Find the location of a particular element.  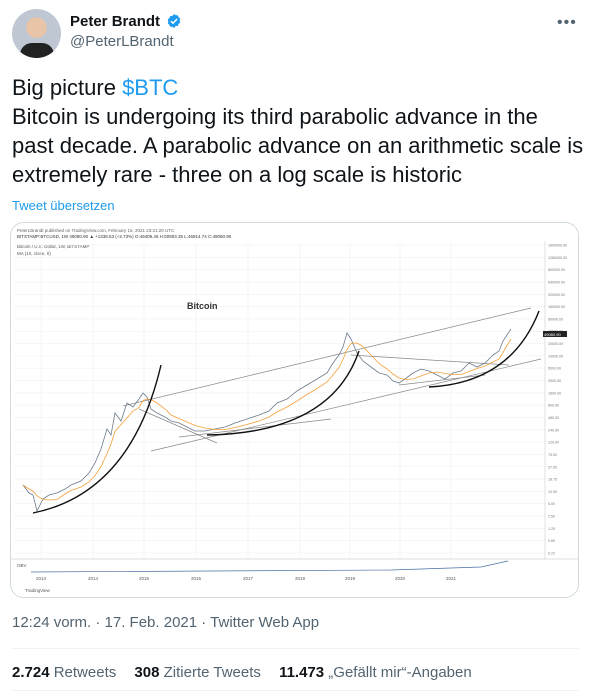

y-tick-label: 2.50 is located at coordinates (551, 517).